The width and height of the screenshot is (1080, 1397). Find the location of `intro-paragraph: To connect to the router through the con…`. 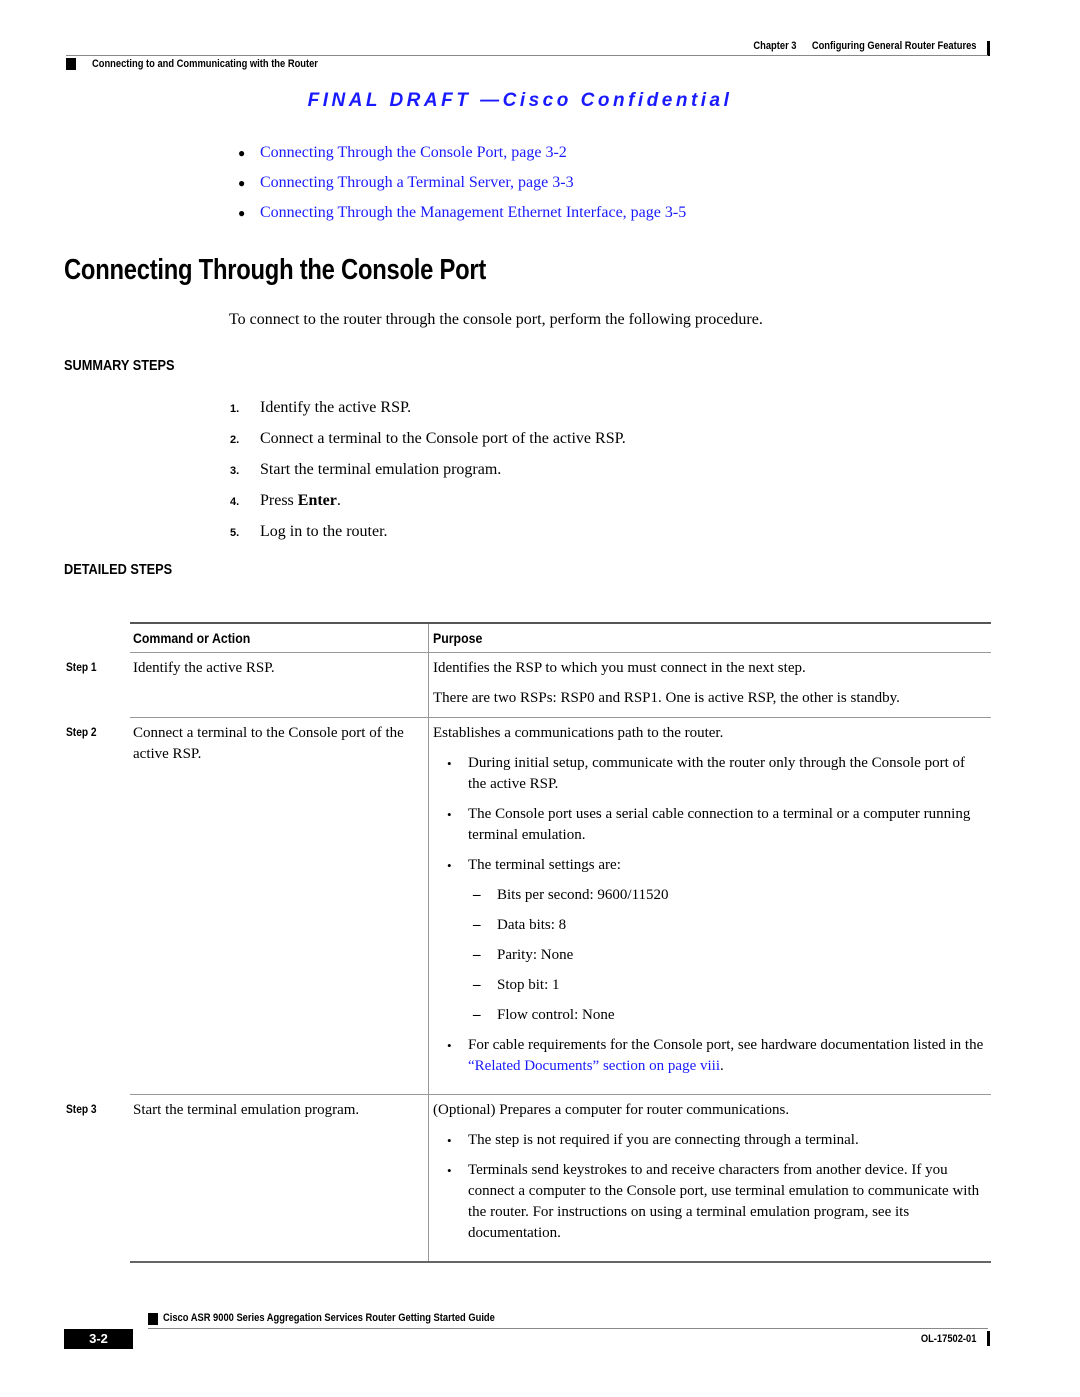

intro-paragraph: To connect to the router through the con… is located at coordinates (496, 319).